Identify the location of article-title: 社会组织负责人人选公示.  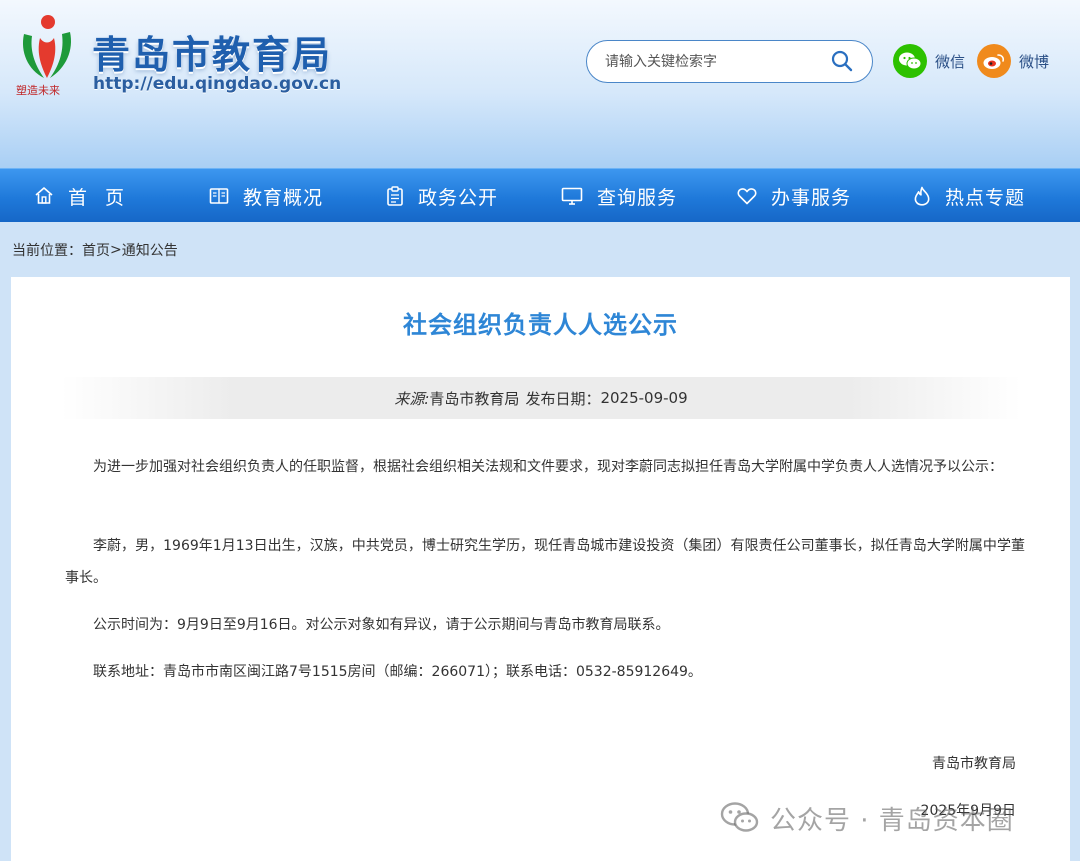
(540, 325).